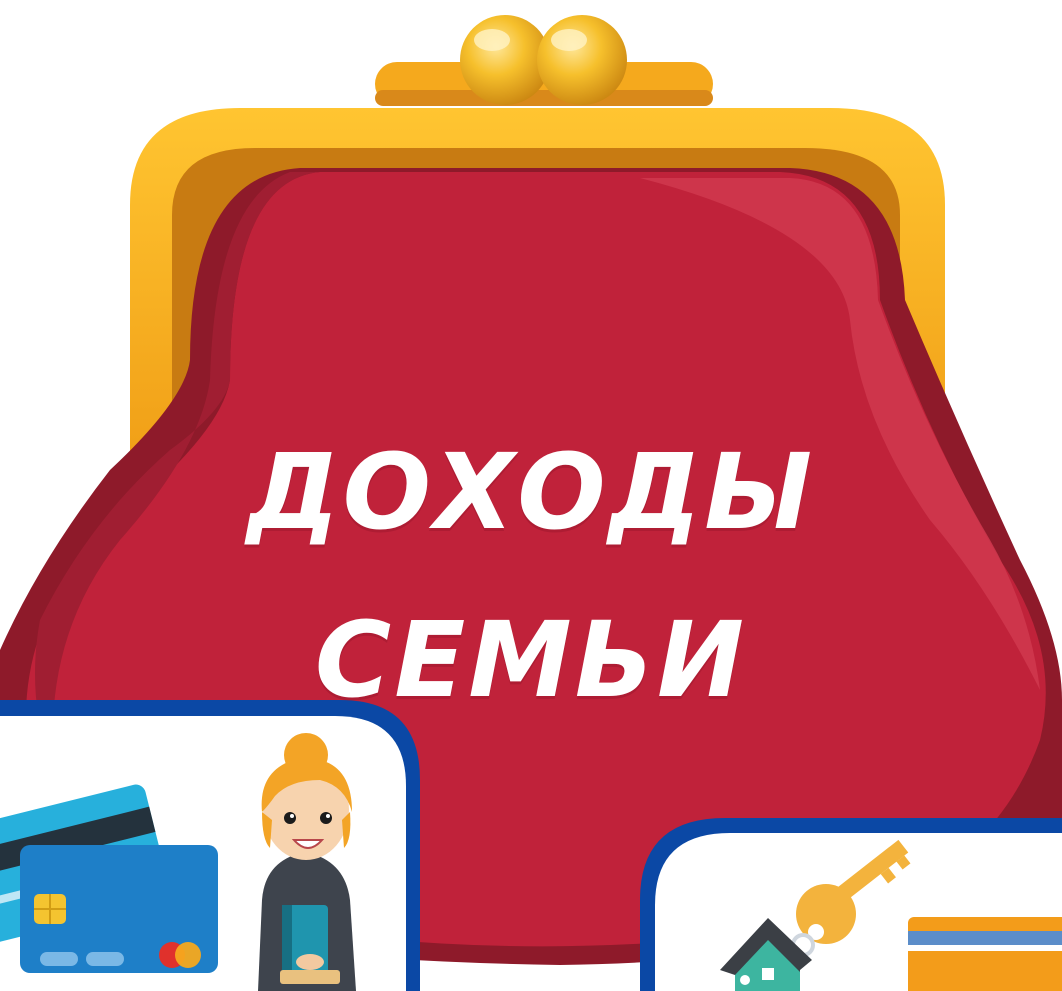 Image resolution: width=1062 pixels, height=991 pixels. What do you see at coordinates (530, 492) in the screenshot?
I see `title-line-1: ДОХОДЫ` at bounding box center [530, 492].